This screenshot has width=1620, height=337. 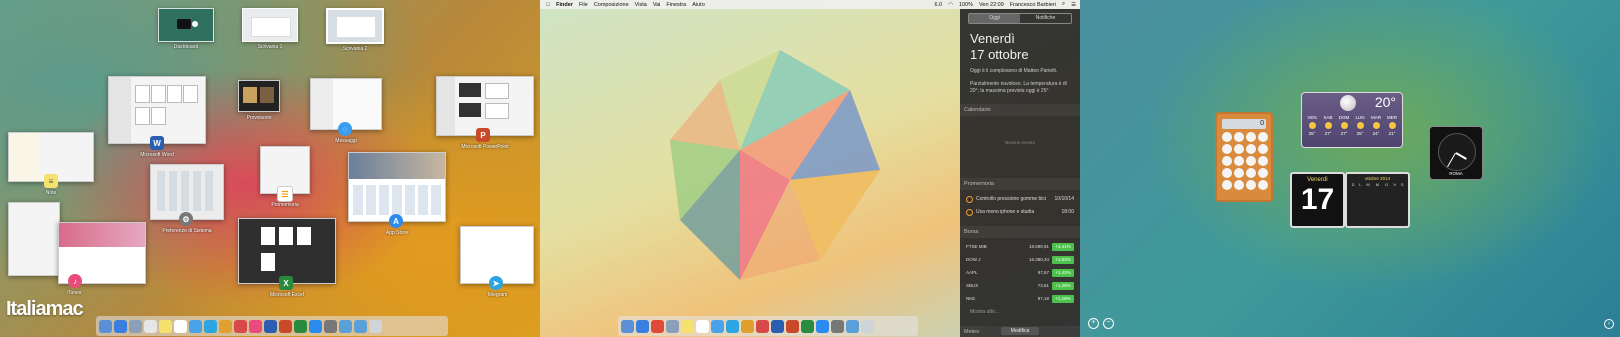 I want to click on menu-item: Composizione, so click(x=611, y=5).